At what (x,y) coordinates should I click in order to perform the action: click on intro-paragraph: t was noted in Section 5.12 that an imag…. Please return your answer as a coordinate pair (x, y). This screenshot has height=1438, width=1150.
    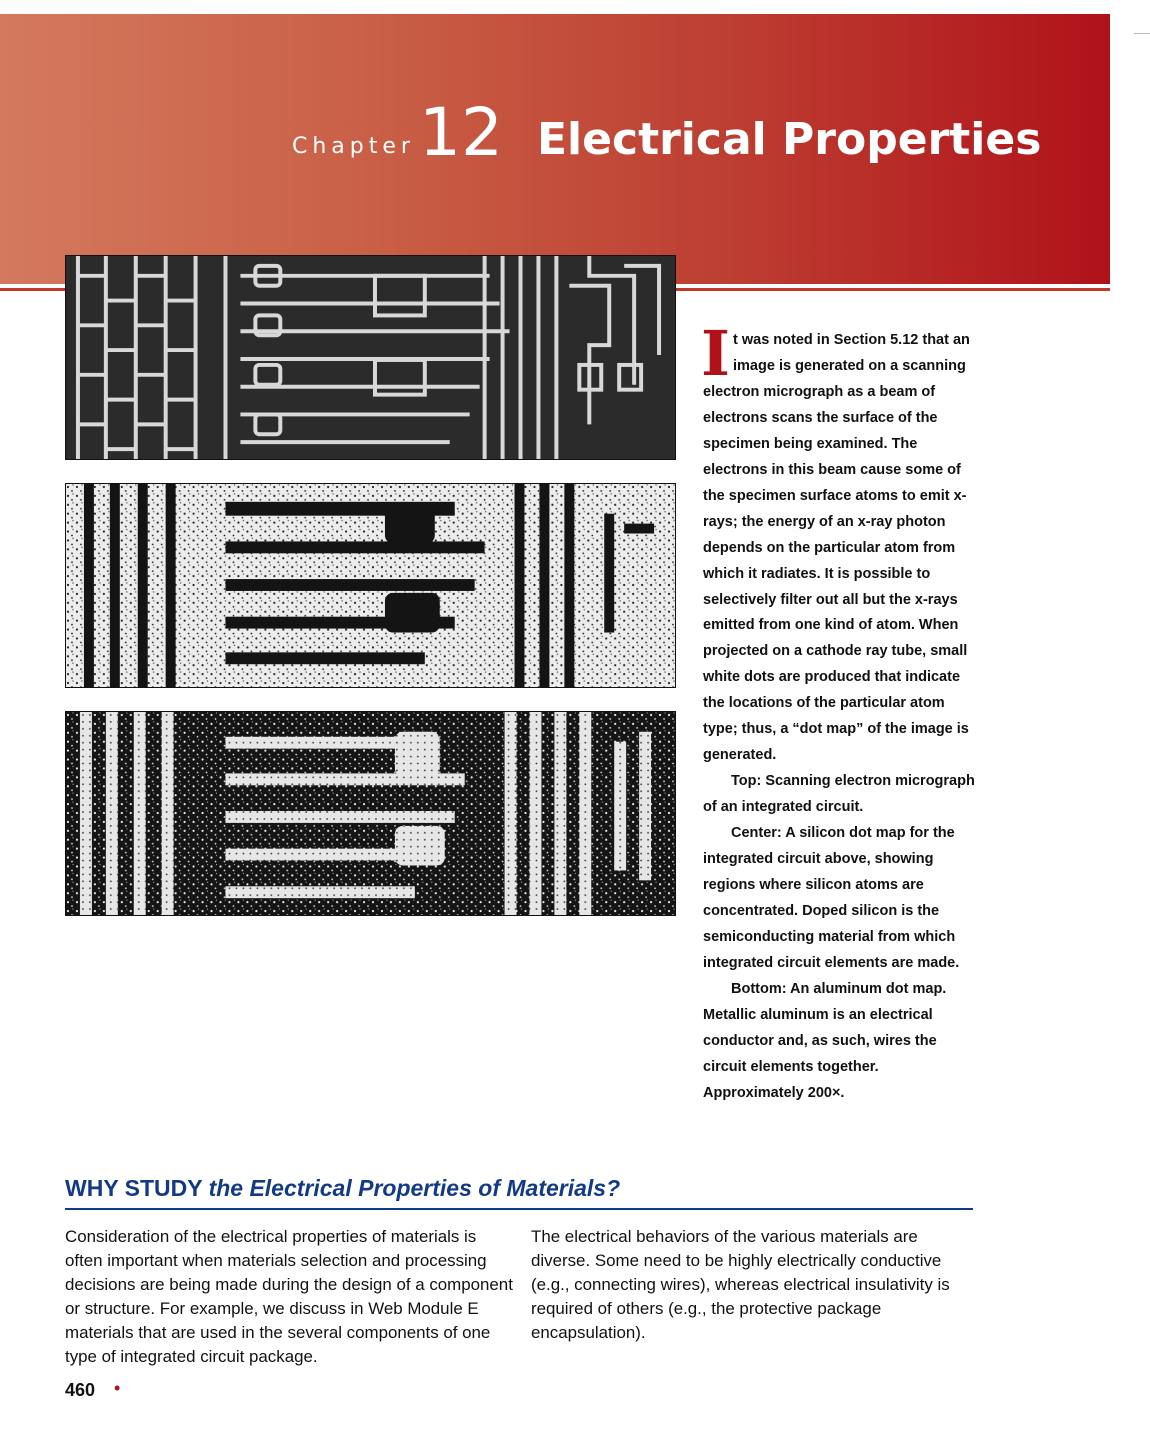
    Looking at the image, I should click on (836, 548).